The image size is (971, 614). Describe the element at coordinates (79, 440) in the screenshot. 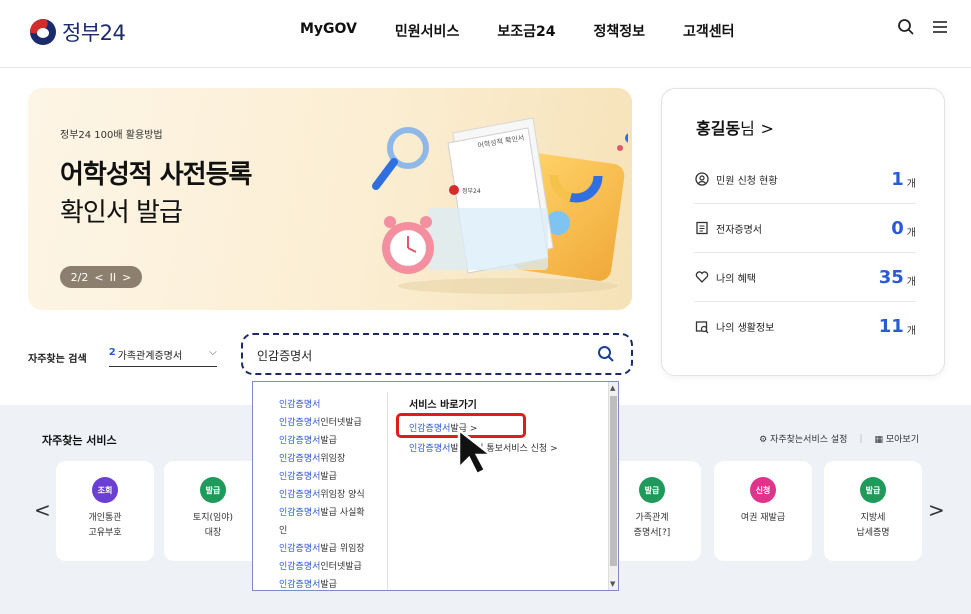

I see `frequent-services-title: 자주찾는 서비스` at that location.